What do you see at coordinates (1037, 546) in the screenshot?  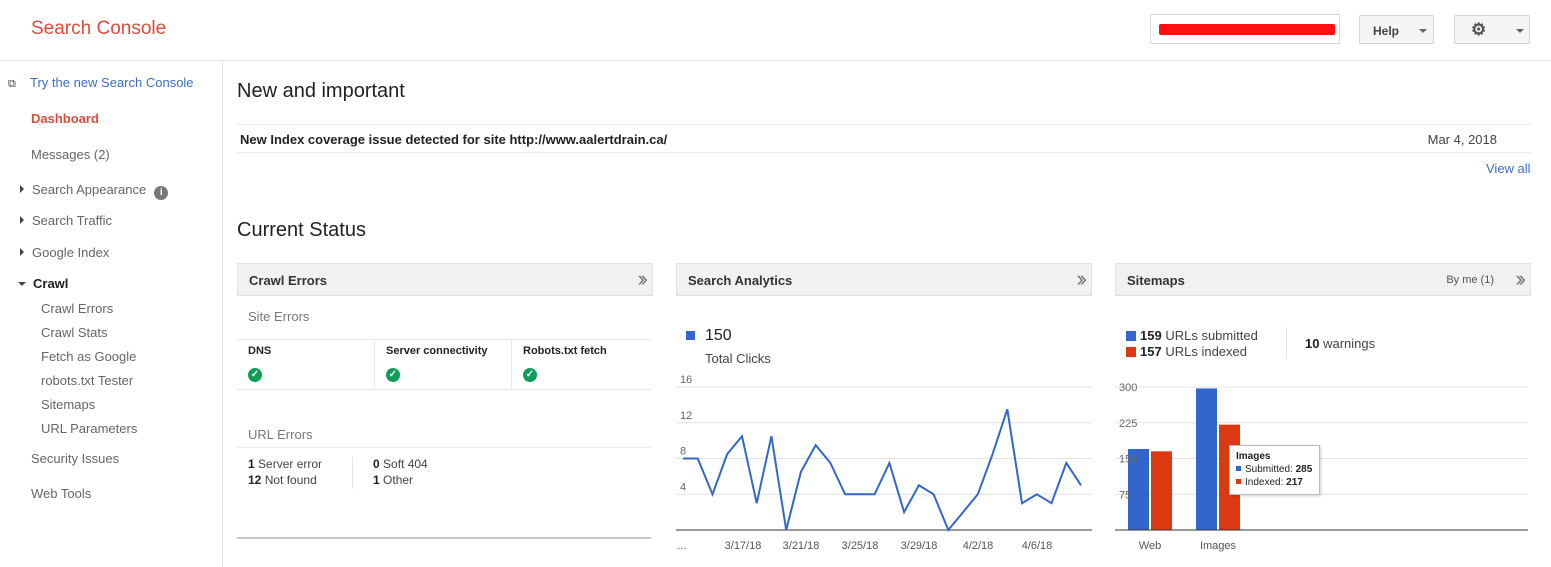 I see `x-tick-label: 4/6/18` at bounding box center [1037, 546].